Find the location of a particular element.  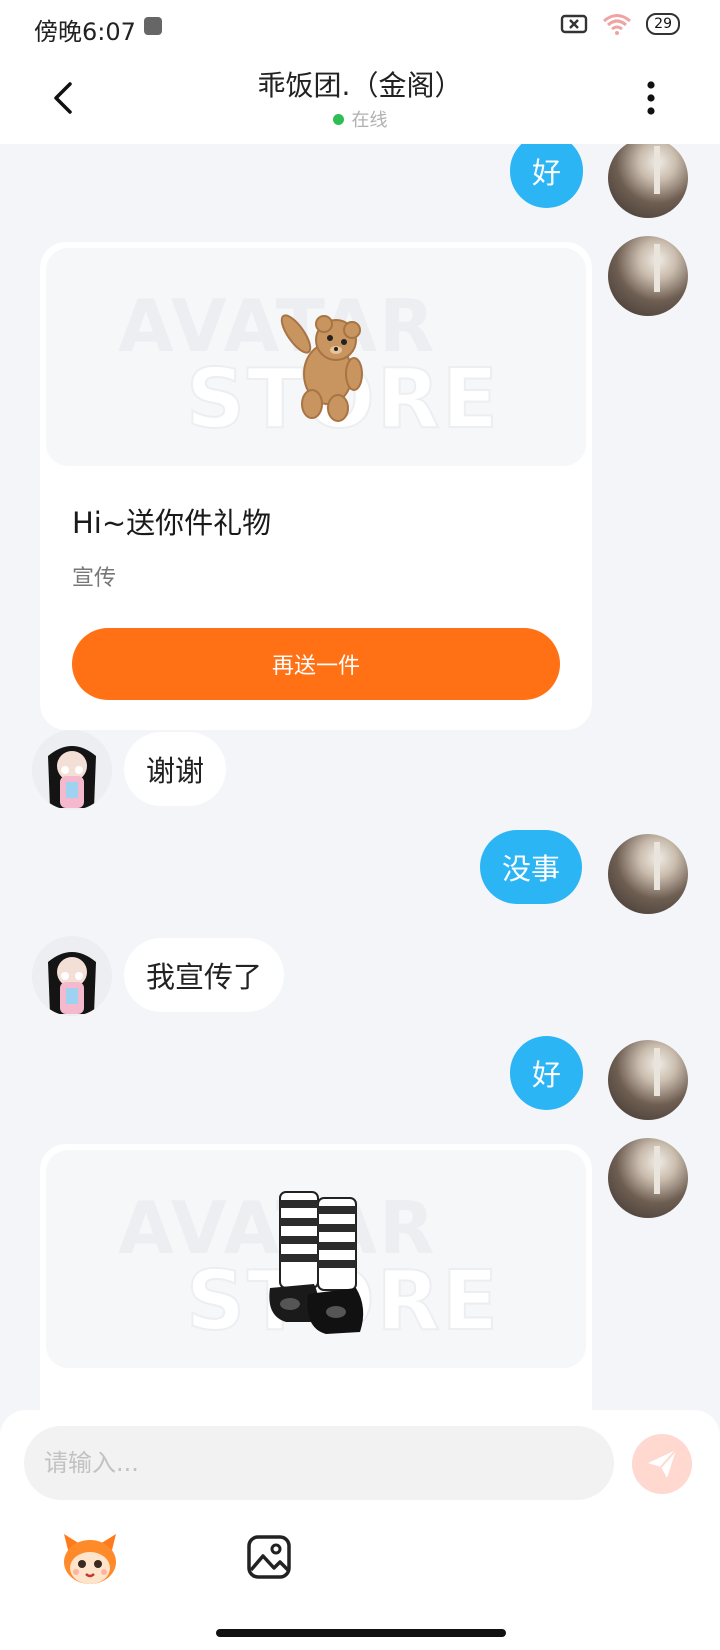

teddy-bear-icon is located at coordinates (321, 368).